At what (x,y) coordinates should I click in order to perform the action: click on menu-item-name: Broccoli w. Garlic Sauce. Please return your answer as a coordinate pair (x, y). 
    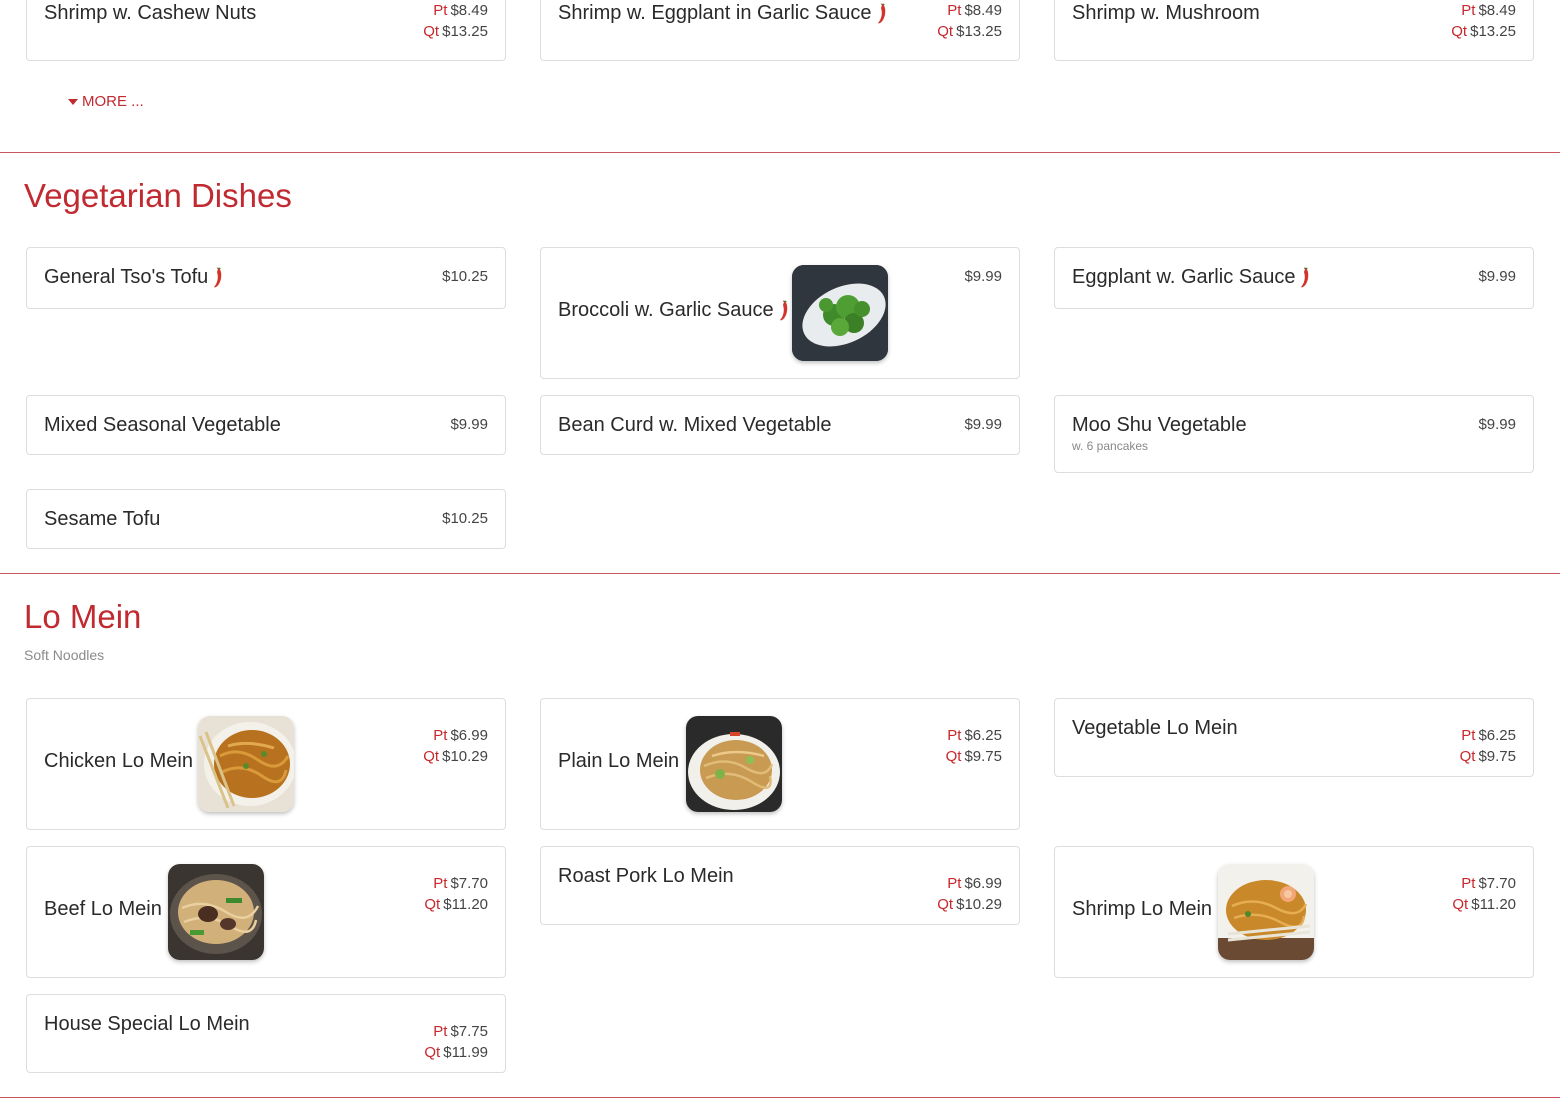
    Looking at the image, I should click on (673, 310).